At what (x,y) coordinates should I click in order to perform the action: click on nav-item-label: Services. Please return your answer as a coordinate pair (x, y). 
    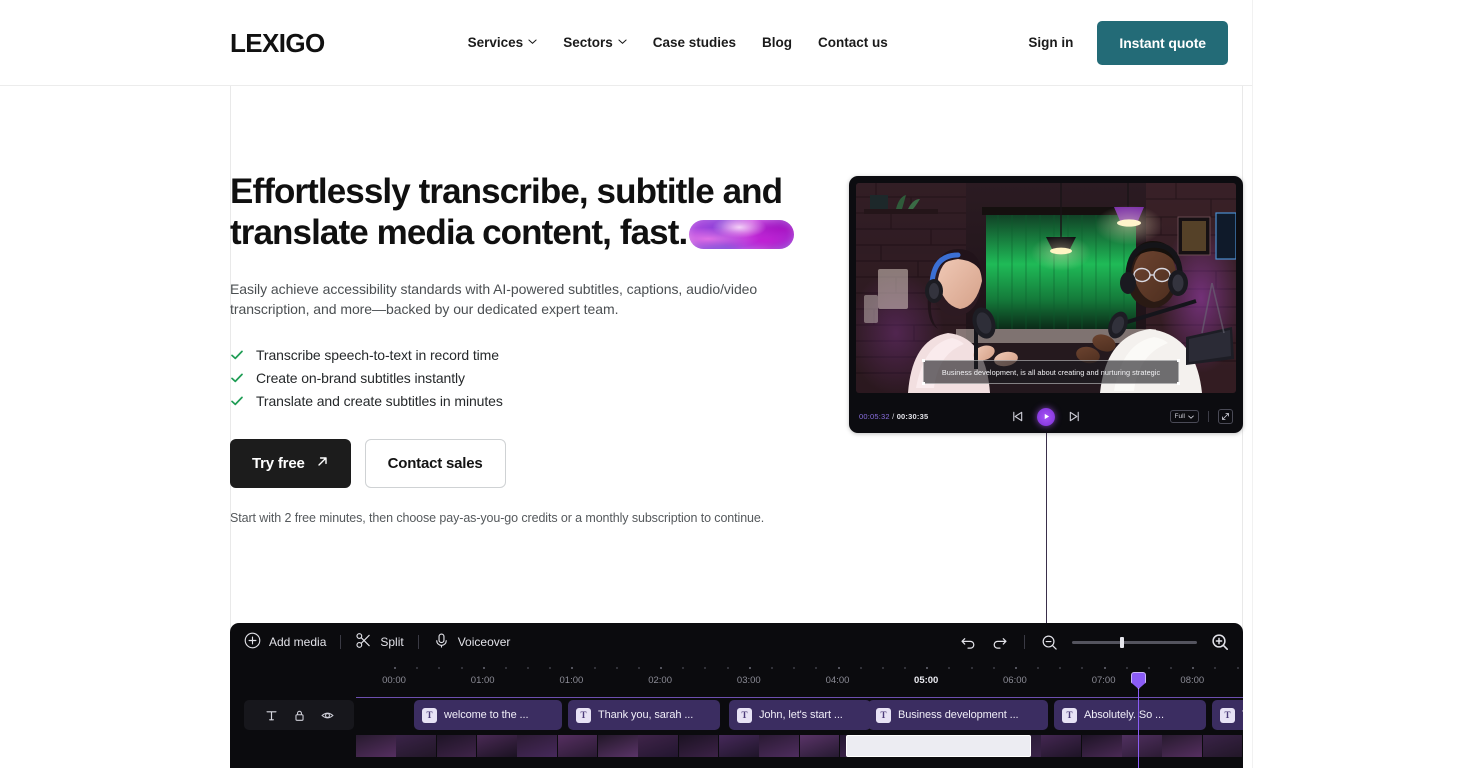
    Looking at the image, I should click on (495, 42).